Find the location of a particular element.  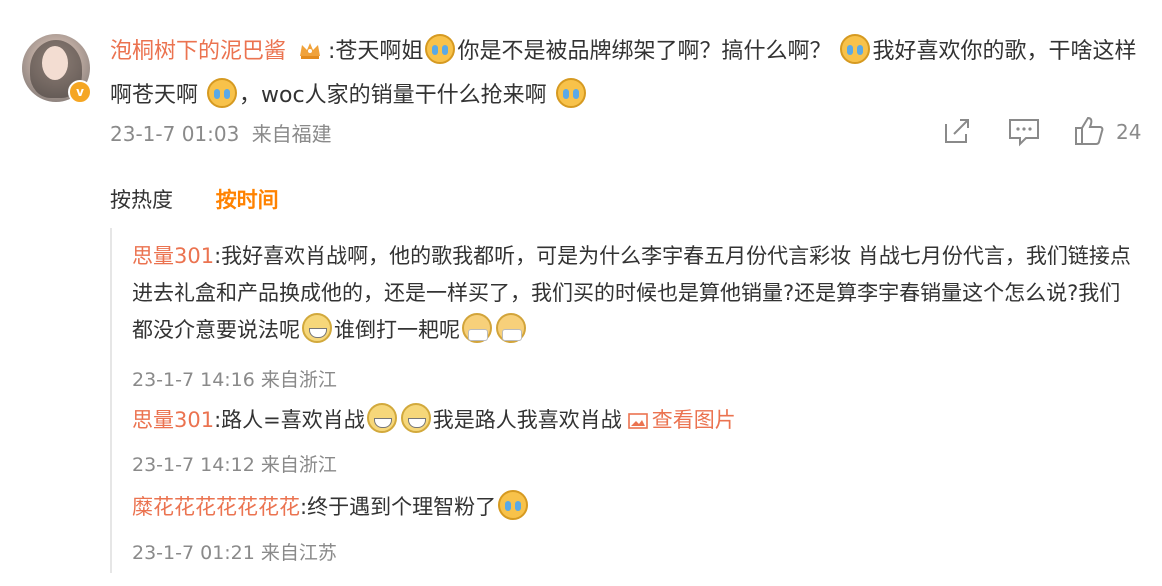

main-comment-username: 泡桐树下的泥巴酱 is located at coordinates (198, 51).